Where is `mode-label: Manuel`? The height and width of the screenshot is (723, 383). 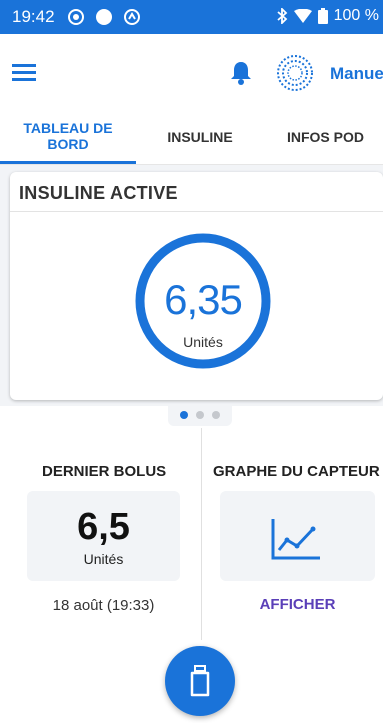 mode-label: Manuel is located at coordinates (356, 74).